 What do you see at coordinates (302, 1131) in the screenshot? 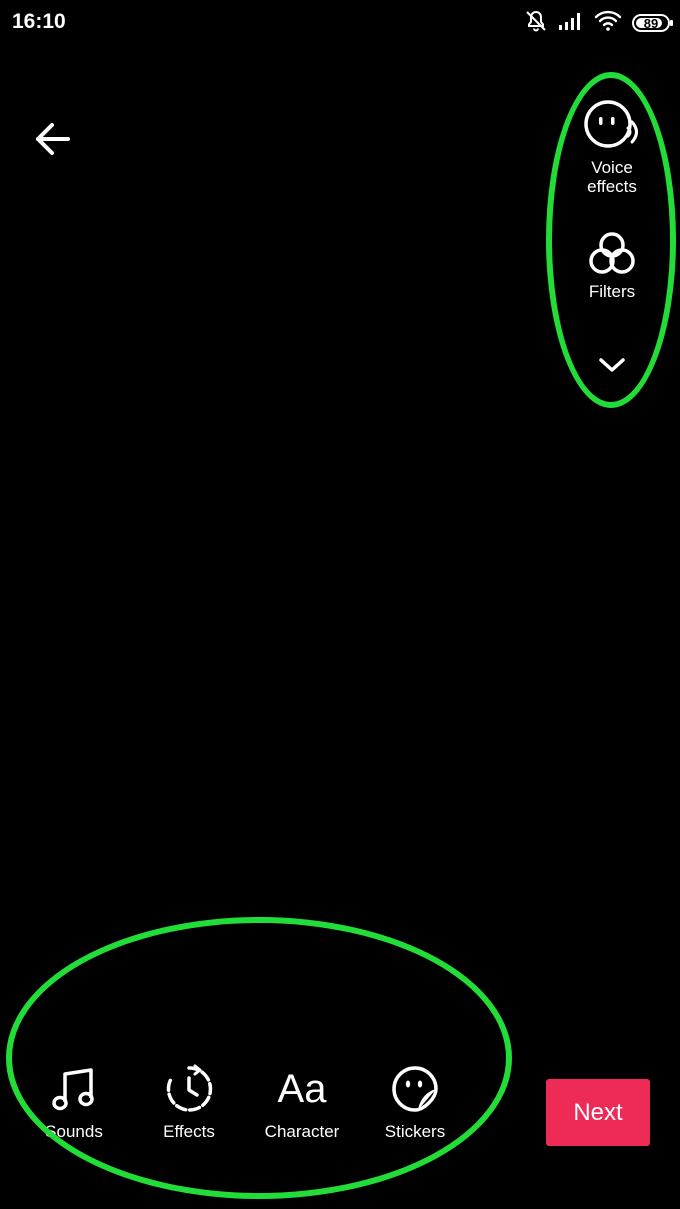
I see `character-label: Character` at bounding box center [302, 1131].